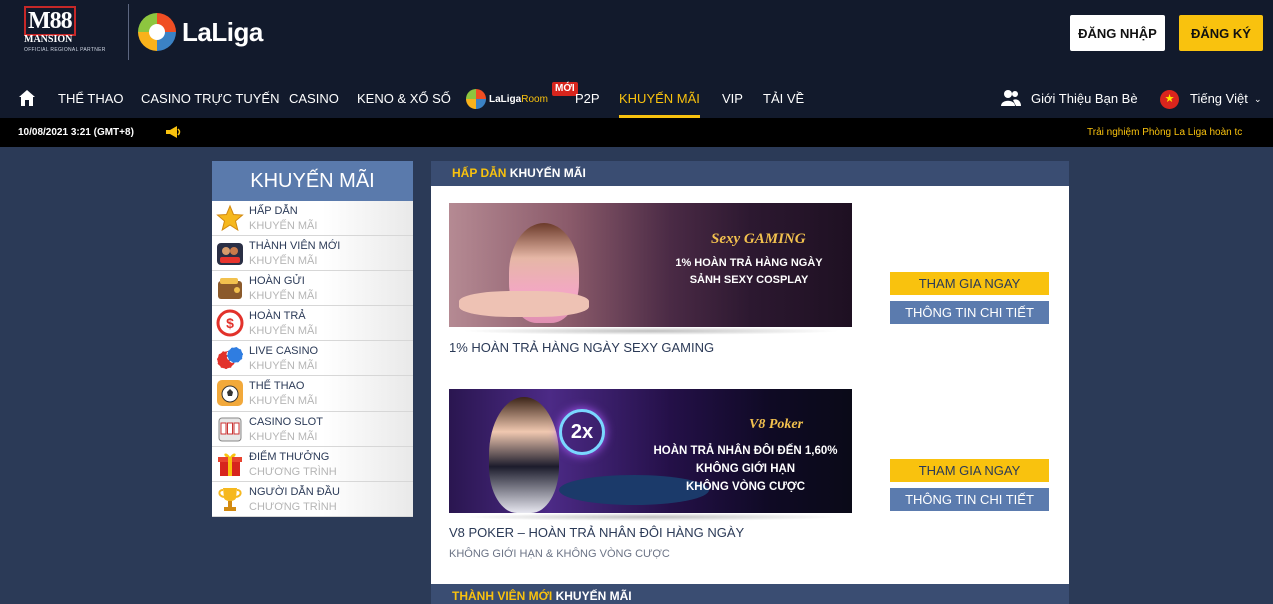  Describe the element at coordinates (524, 455) in the screenshot. I see `banner-model-figure` at that location.